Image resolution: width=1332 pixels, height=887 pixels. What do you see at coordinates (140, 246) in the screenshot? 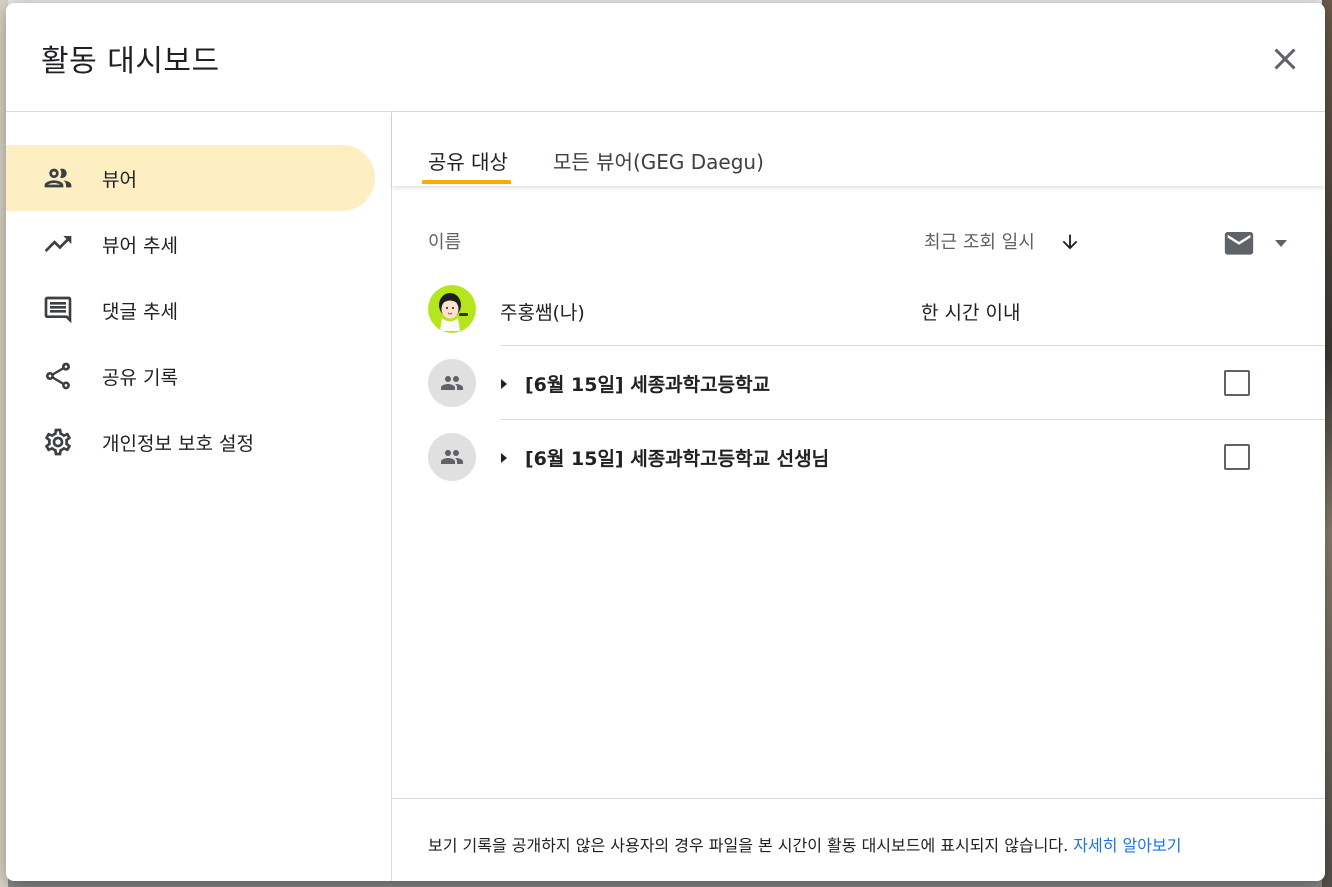
I see `sidebar-item-label: 뷰어 추세` at bounding box center [140, 246].